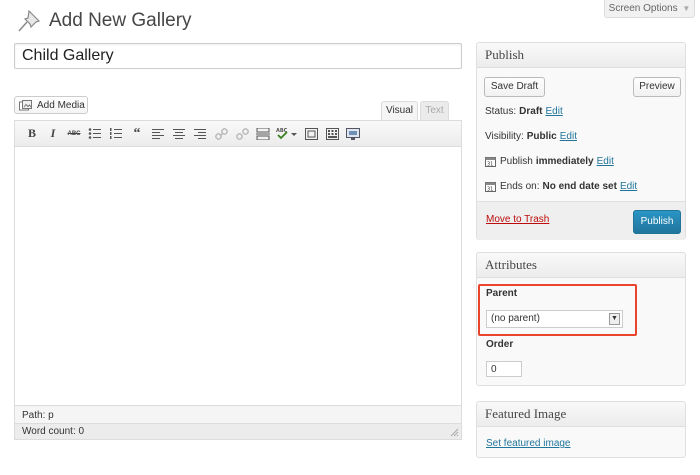 The image size is (700, 475). Describe the element at coordinates (605, 161) in the screenshot. I see `publish-edit-link: Edit` at that location.